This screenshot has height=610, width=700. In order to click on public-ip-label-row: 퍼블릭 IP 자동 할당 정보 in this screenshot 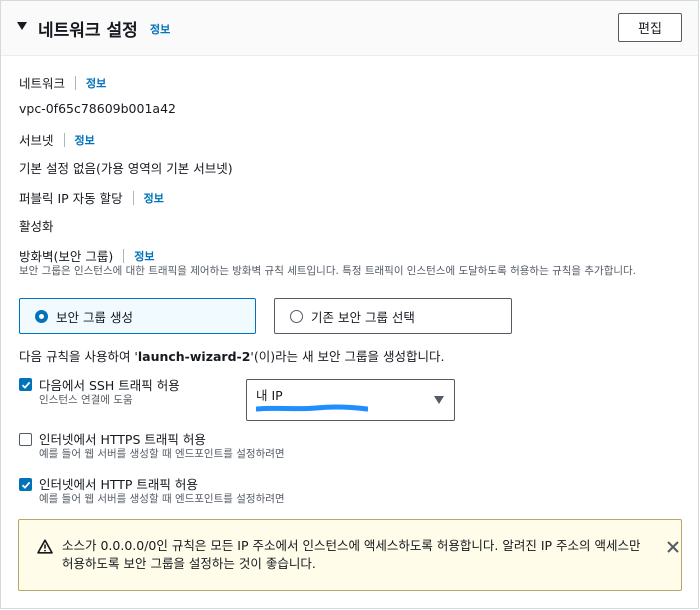, I will do `click(91, 197)`.